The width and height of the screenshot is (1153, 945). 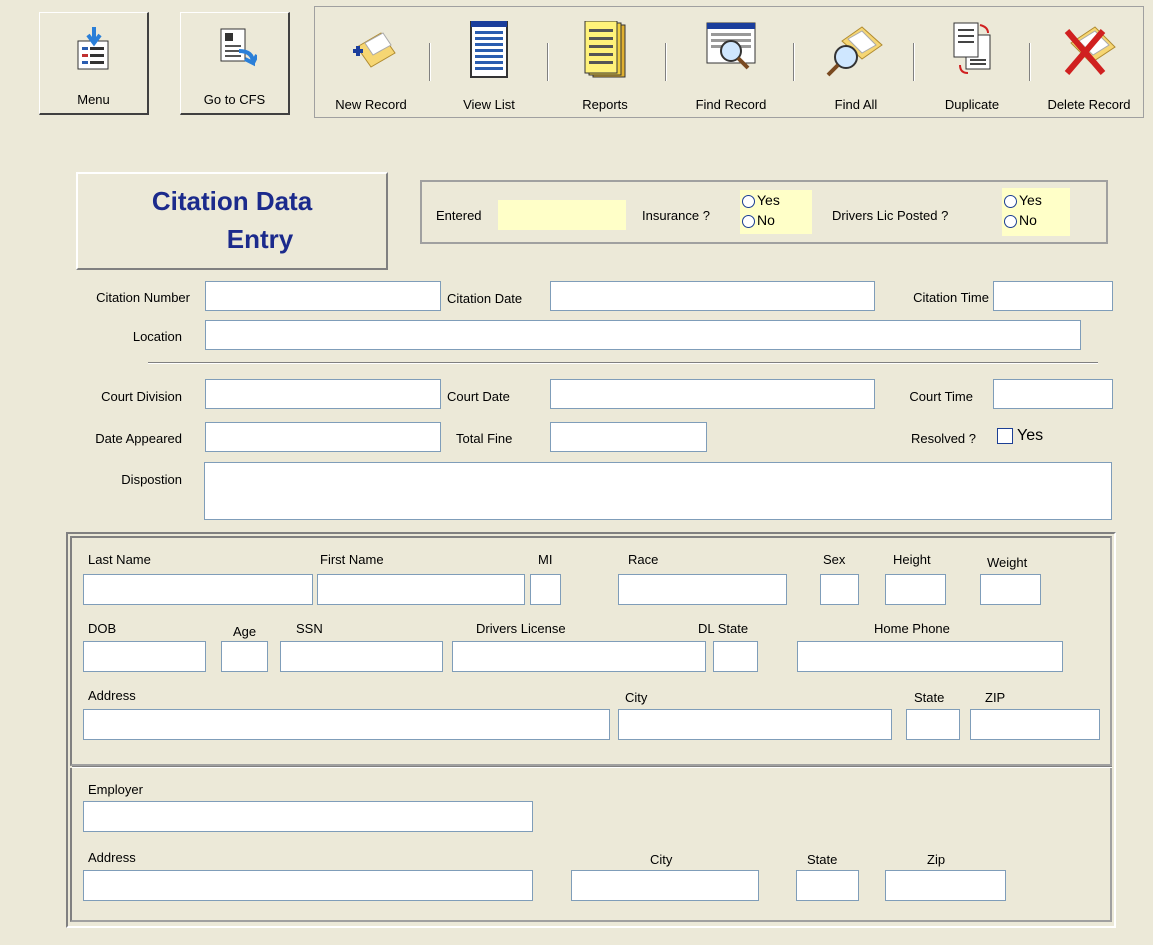 What do you see at coordinates (827, 885) in the screenshot?
I see `employer-state-field` at bounding box center [827, 885].